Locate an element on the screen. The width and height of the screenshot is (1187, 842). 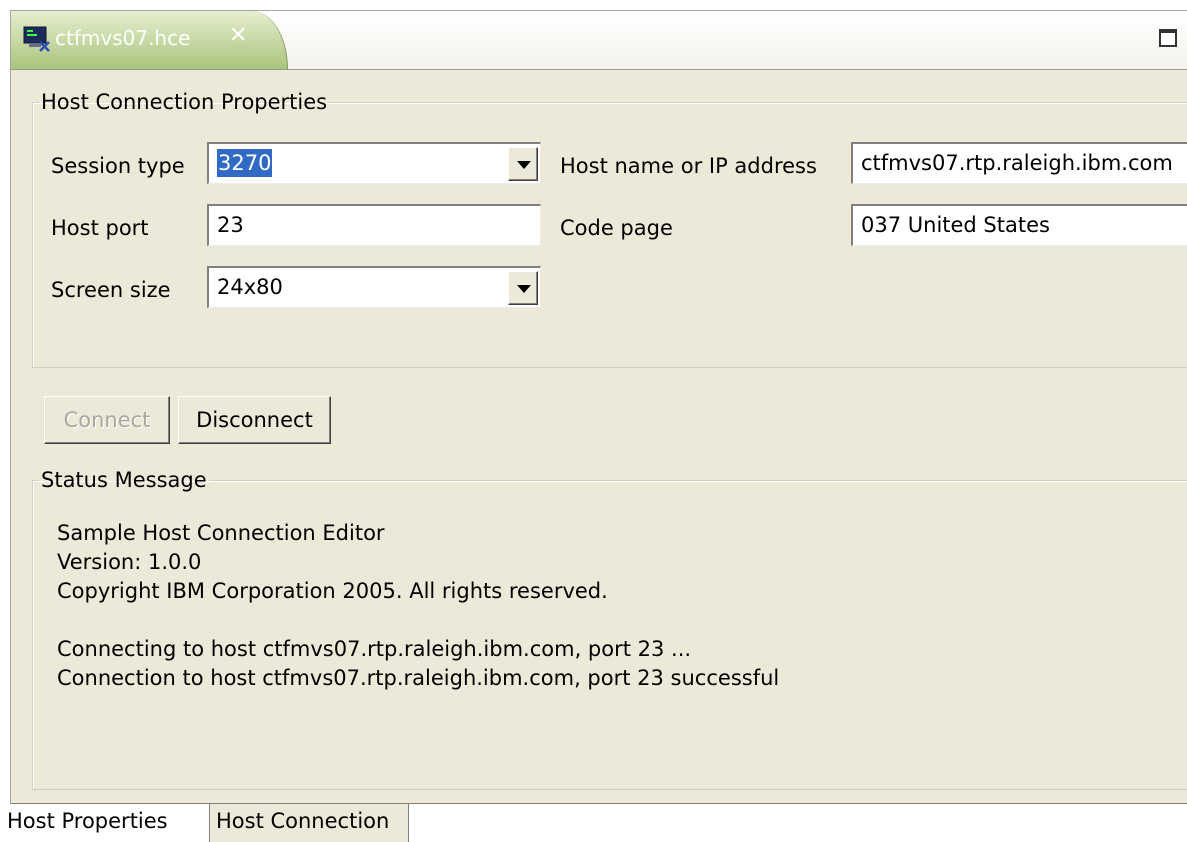
group-legend: Status Message is located at coordinates (124, 480).